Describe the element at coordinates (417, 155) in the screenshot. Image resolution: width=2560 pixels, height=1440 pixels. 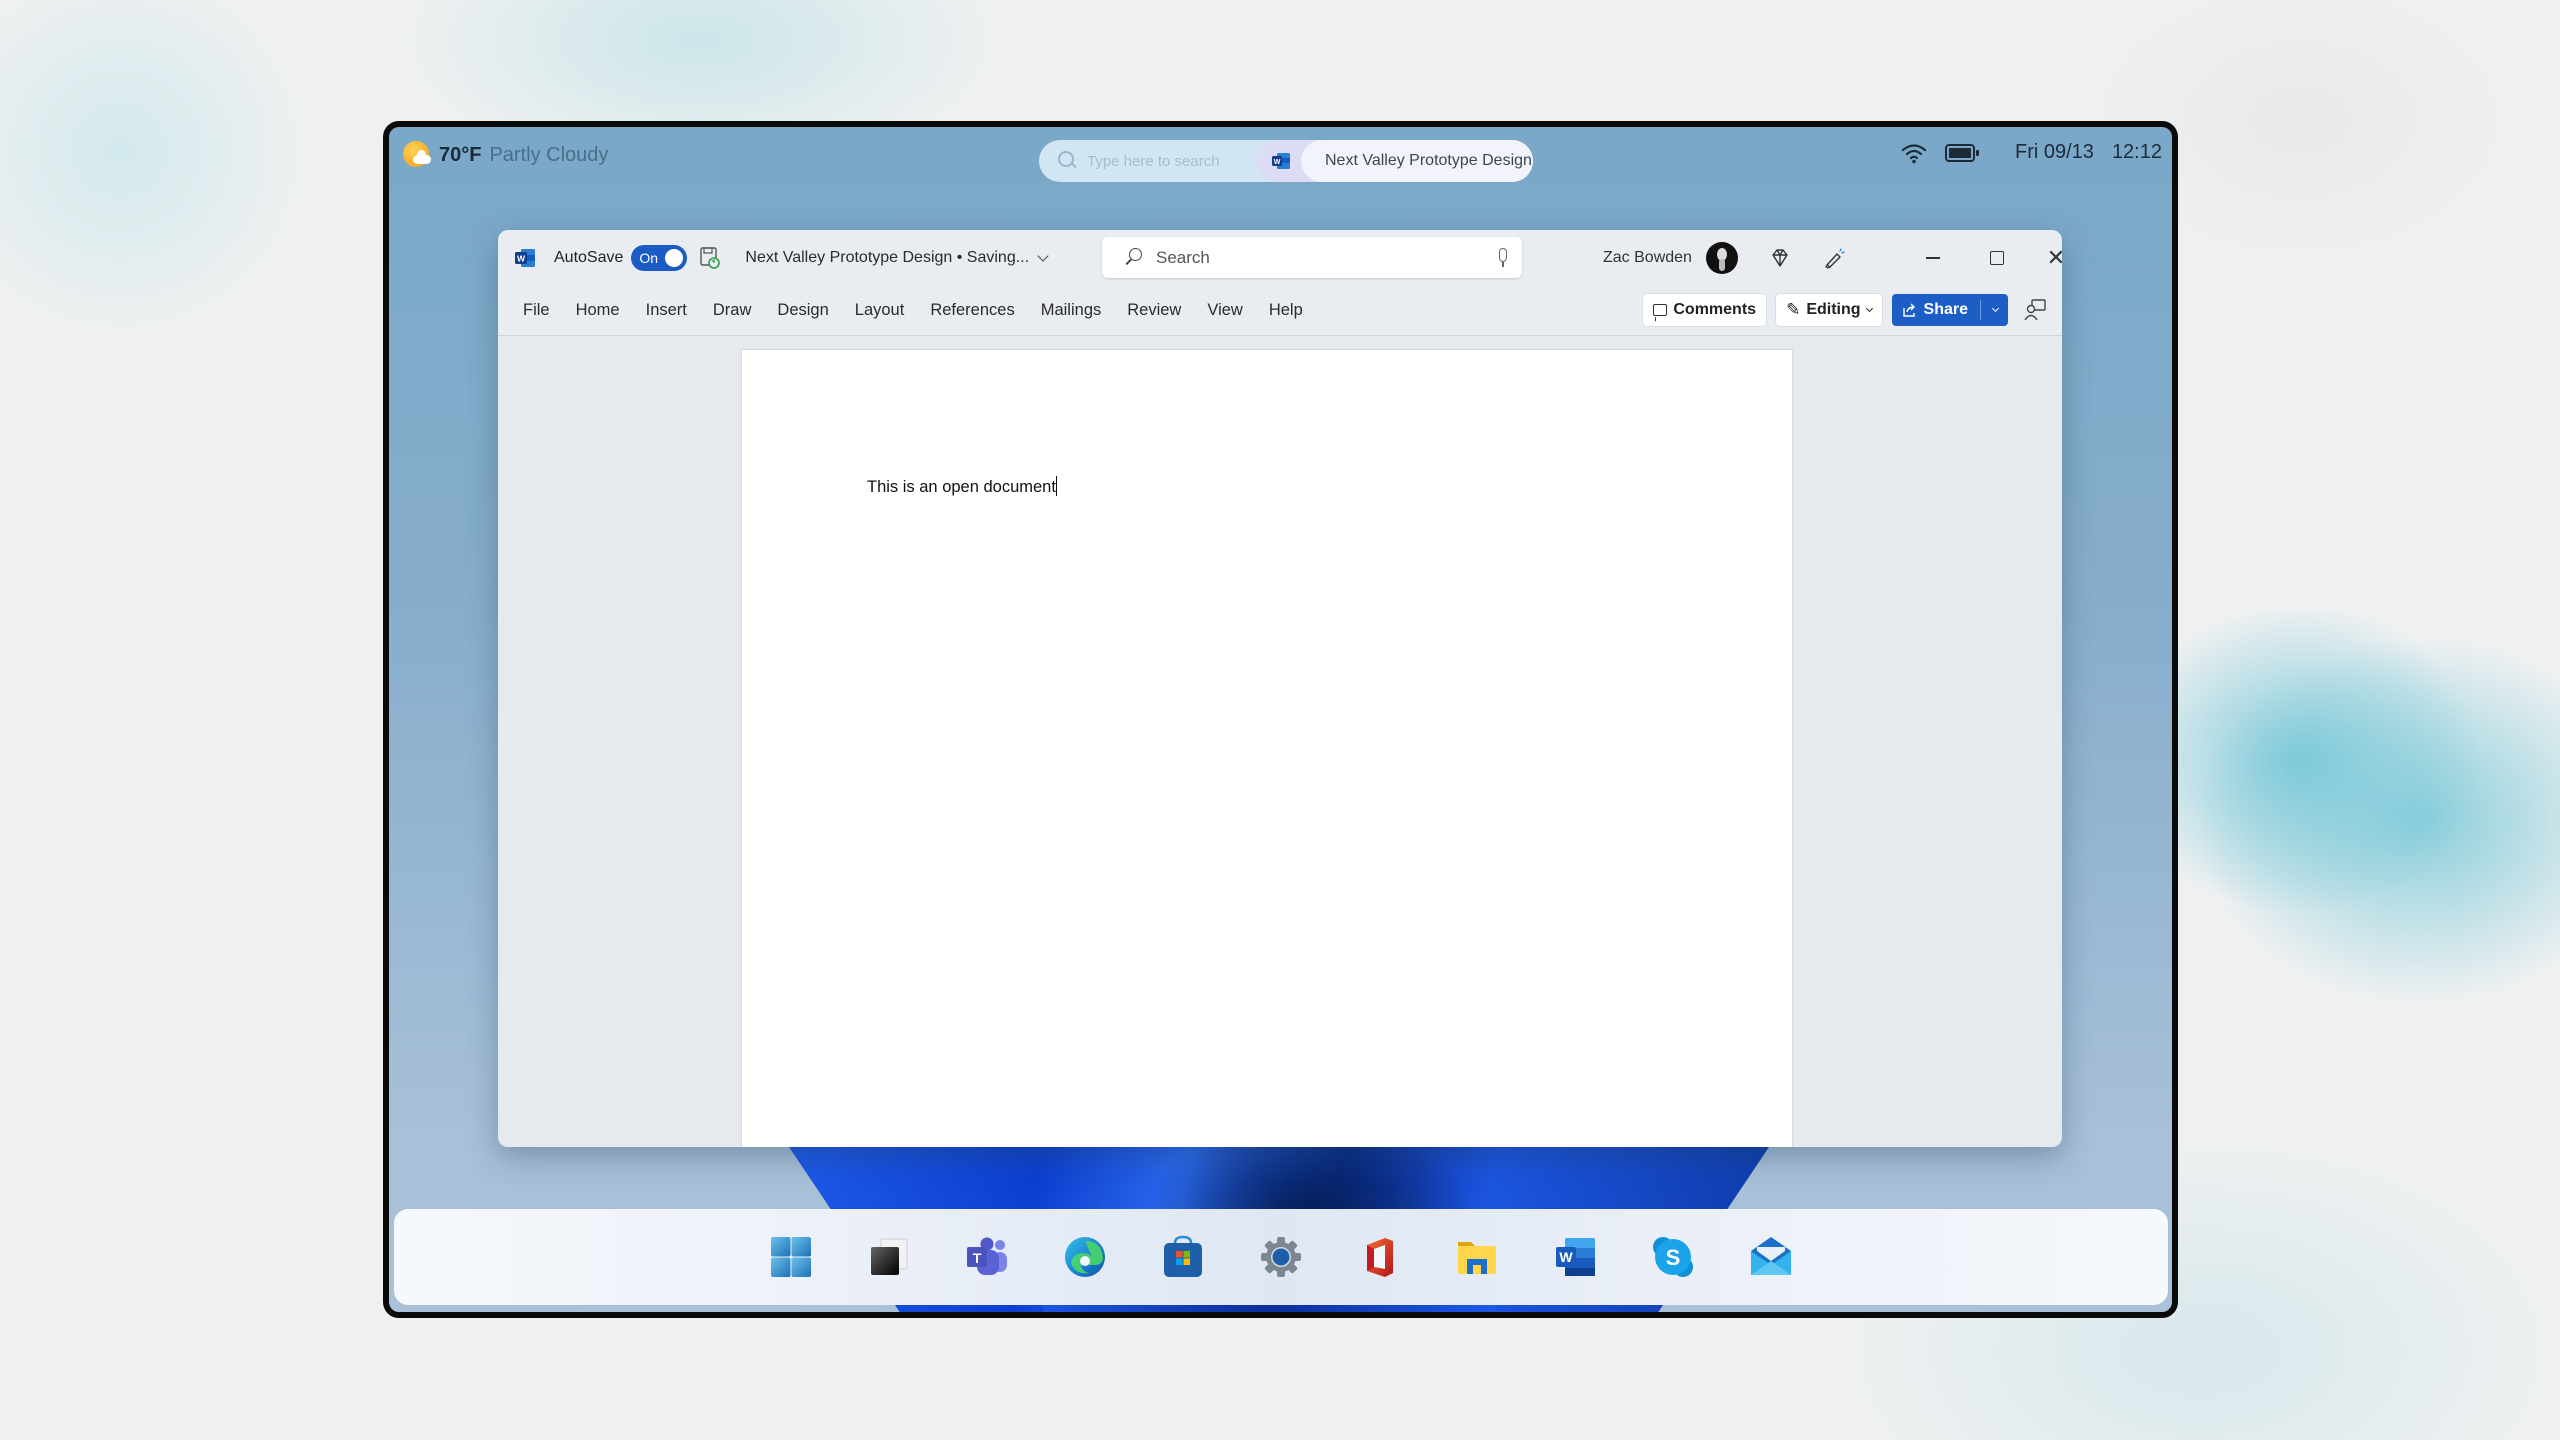
I see `partly-cloudy-icon` at that location.